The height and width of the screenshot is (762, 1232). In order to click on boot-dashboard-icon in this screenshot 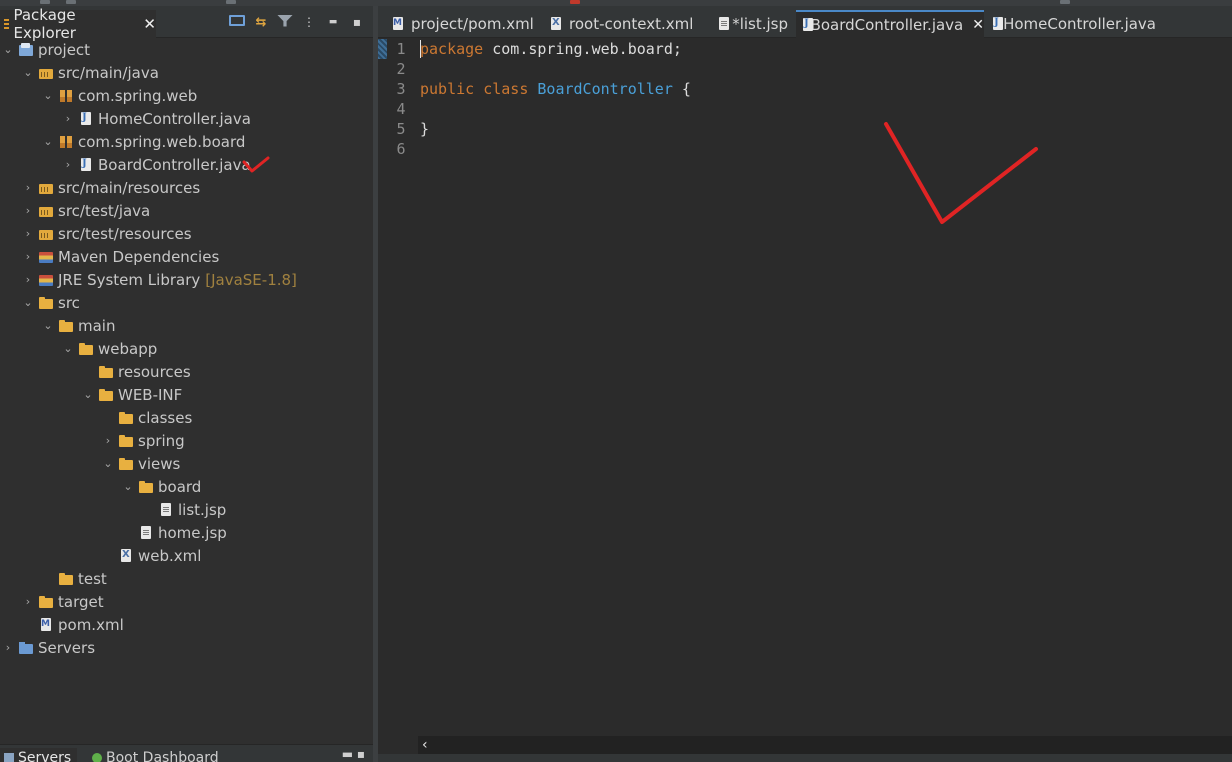, I will do `click(97, 757)`.